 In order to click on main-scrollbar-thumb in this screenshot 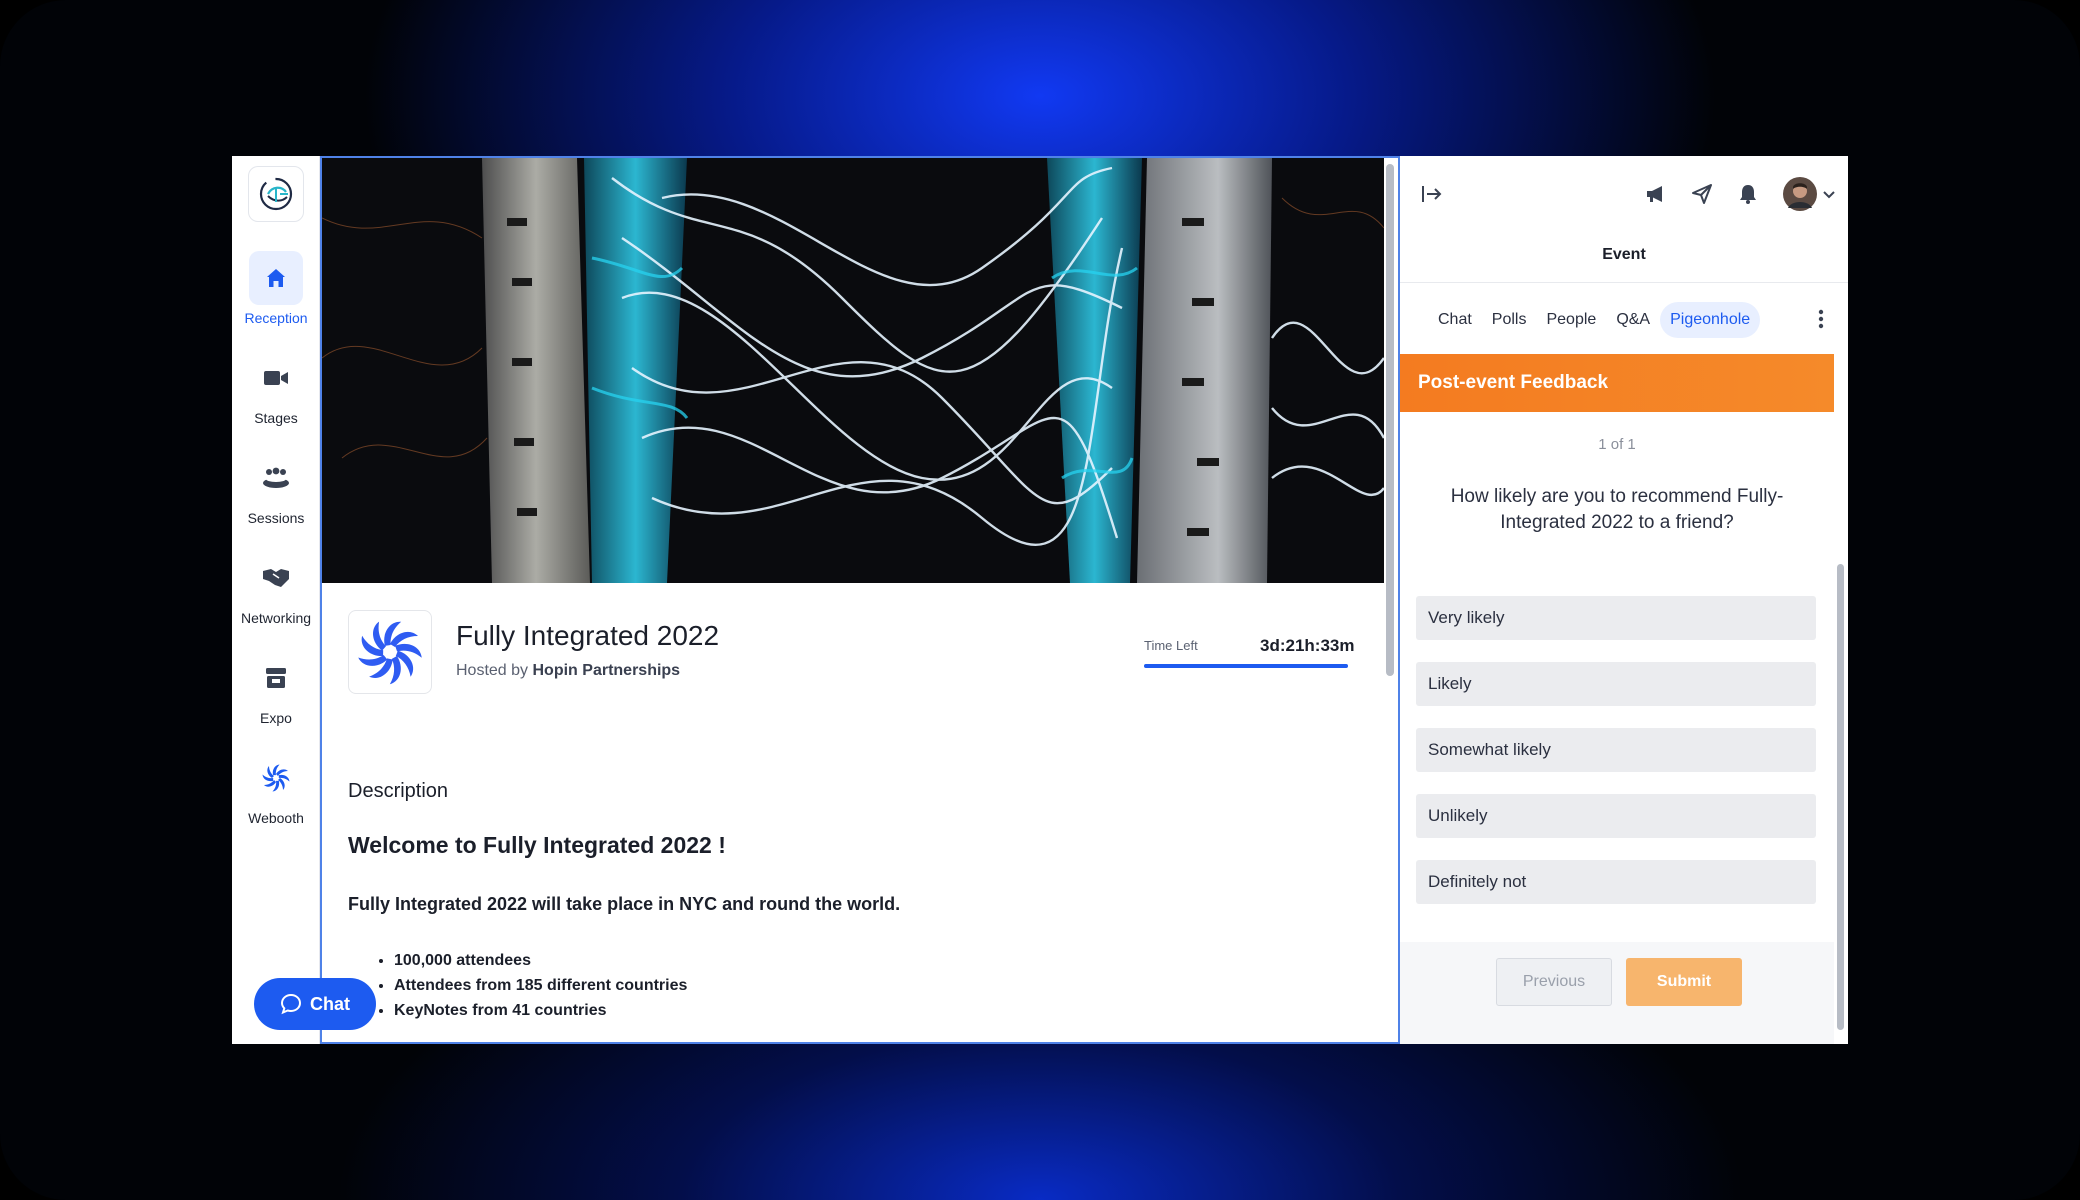, I will do `click(1390, 420)`.